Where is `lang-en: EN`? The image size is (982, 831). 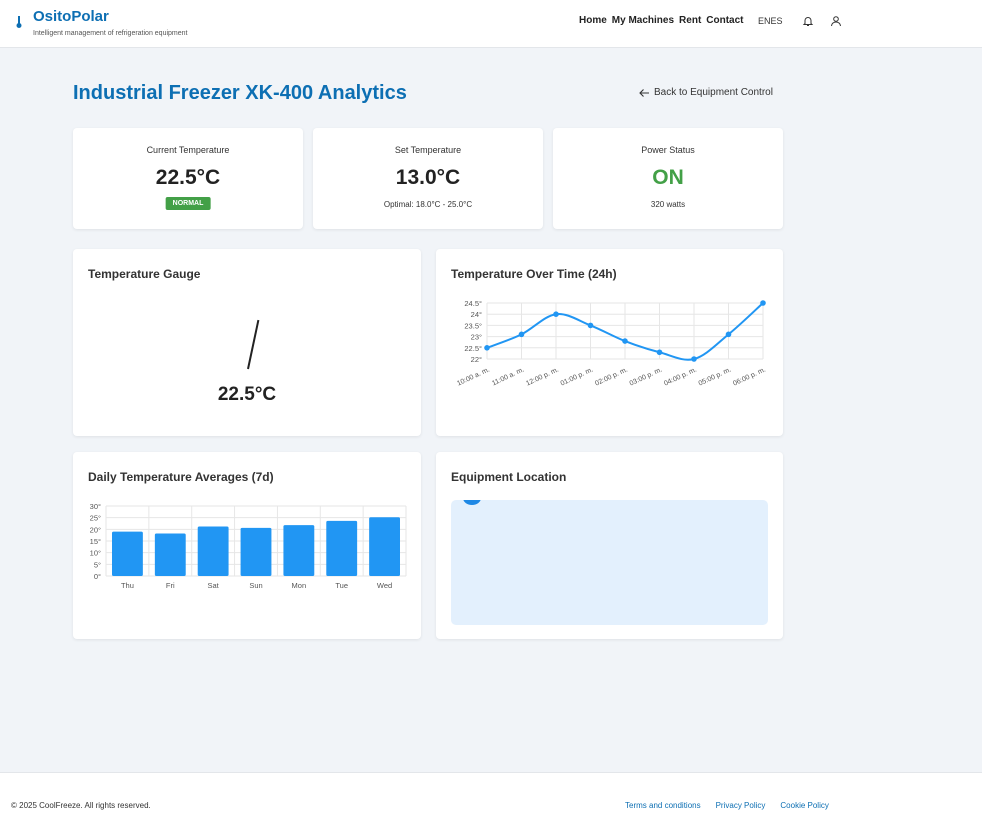 lang-en: EN is located at coordinates (764, 21).